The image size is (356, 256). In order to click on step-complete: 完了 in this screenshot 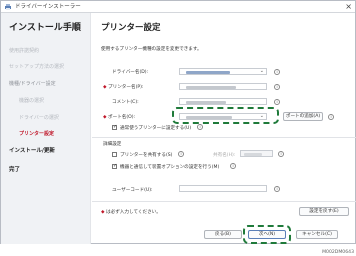, I will do `click(15, 170)`.